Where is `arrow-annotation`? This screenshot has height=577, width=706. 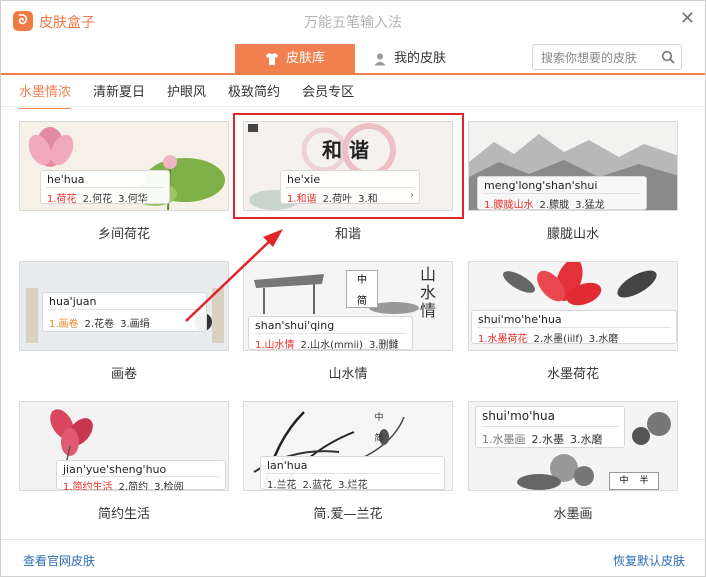 arrow-annotation is located at coordinates (234, 275).